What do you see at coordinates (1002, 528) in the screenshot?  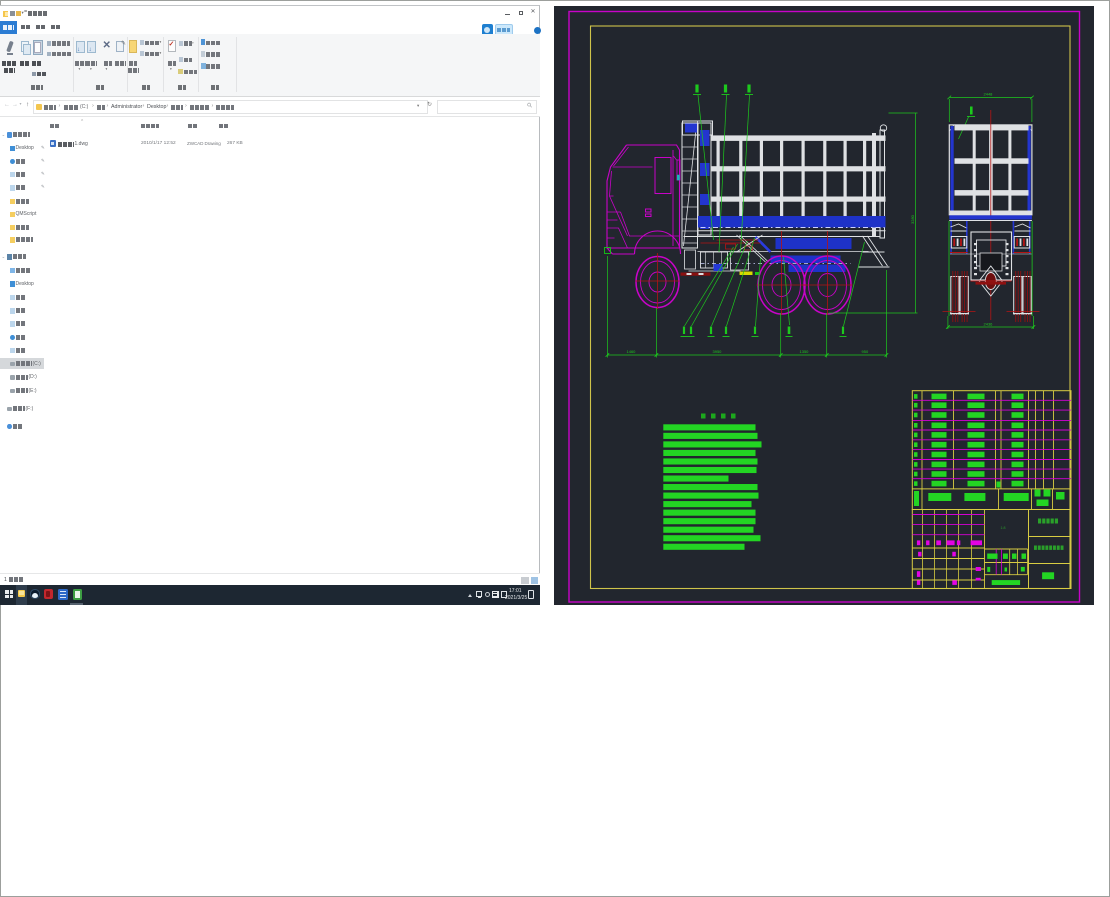 I see `svg-text: 1:8` at bounding box center [1002, 528].